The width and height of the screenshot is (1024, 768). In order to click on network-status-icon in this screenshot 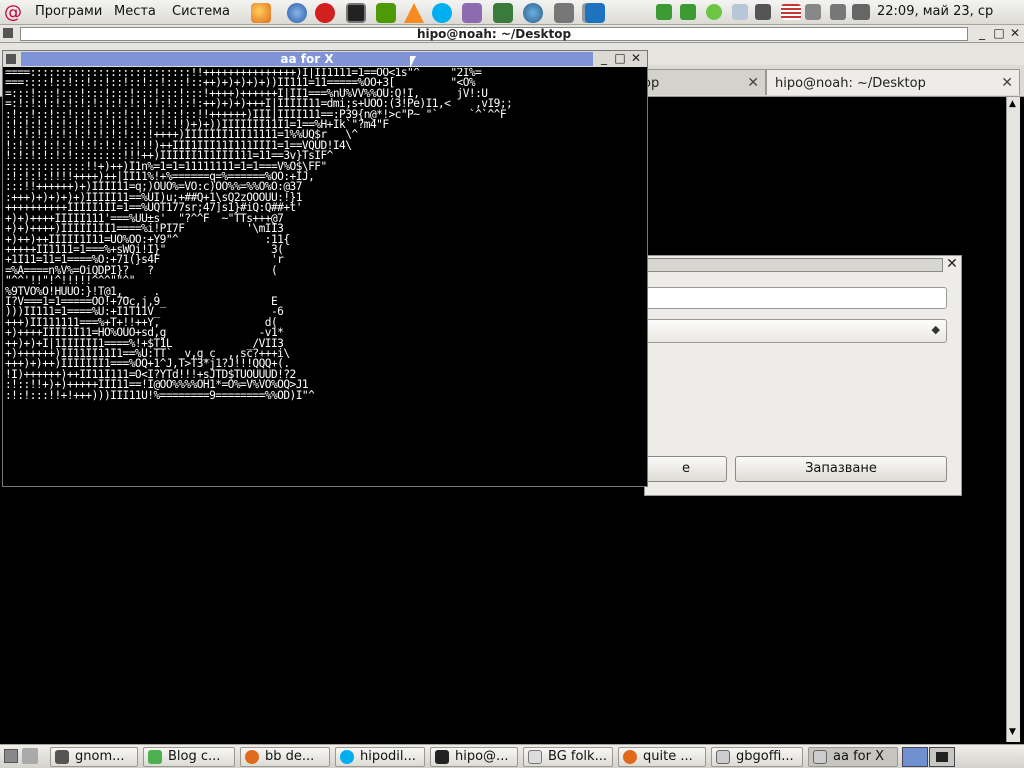, I will do `click(763, 12)`.